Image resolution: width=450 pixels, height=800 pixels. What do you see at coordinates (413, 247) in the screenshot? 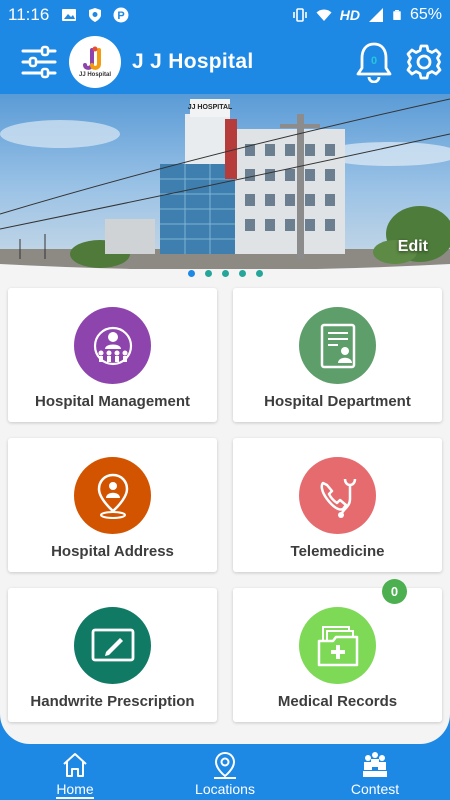
I see `edit-banner-button: Edit` at bounding box center [413, 247].